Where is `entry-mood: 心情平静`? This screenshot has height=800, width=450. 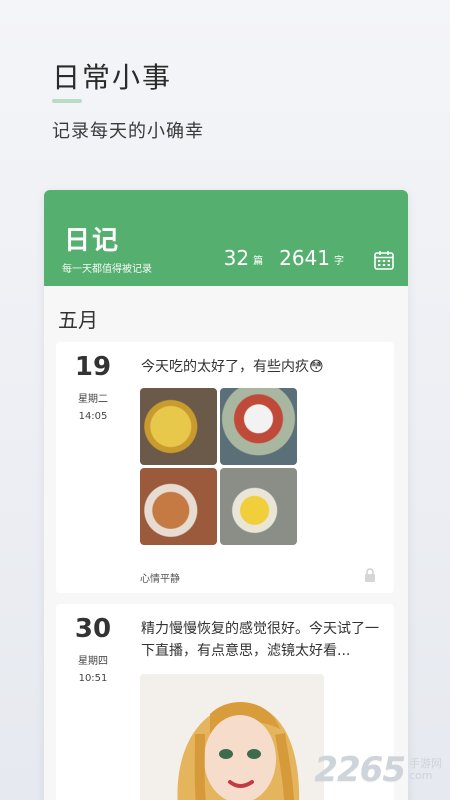
entry-mood: 心情平静 is located at coordinates (160, 579).